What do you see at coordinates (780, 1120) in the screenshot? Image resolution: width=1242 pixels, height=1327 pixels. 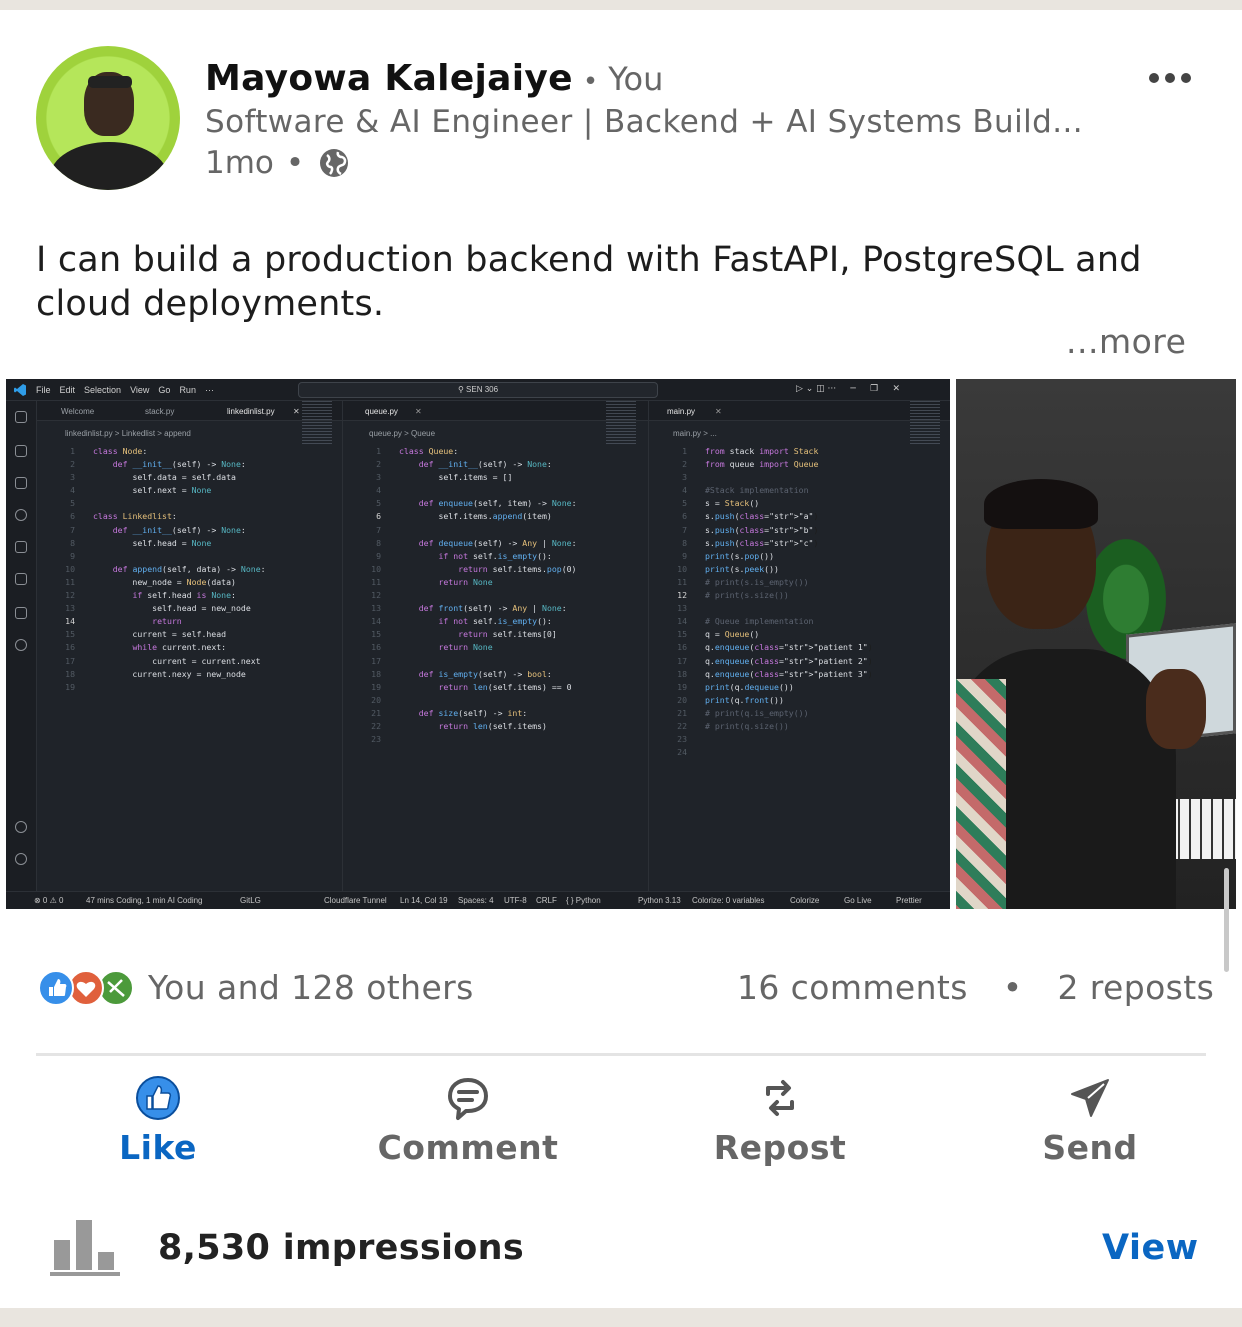 I see `repost-button: Repost` at bounding box center [780, 1120].